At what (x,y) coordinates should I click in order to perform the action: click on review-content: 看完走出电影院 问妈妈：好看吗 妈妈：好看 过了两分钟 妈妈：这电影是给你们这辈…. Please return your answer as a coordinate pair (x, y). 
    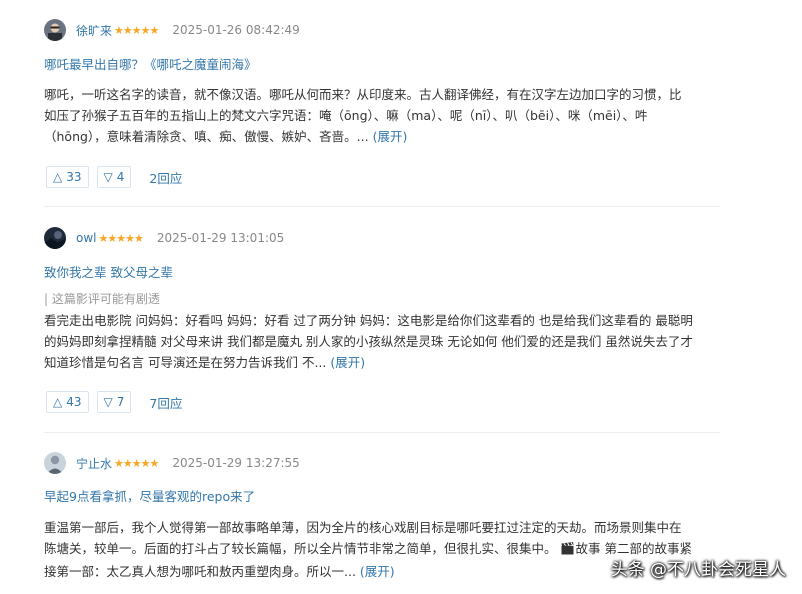
    Looking at the image, I should click on (382, 341).